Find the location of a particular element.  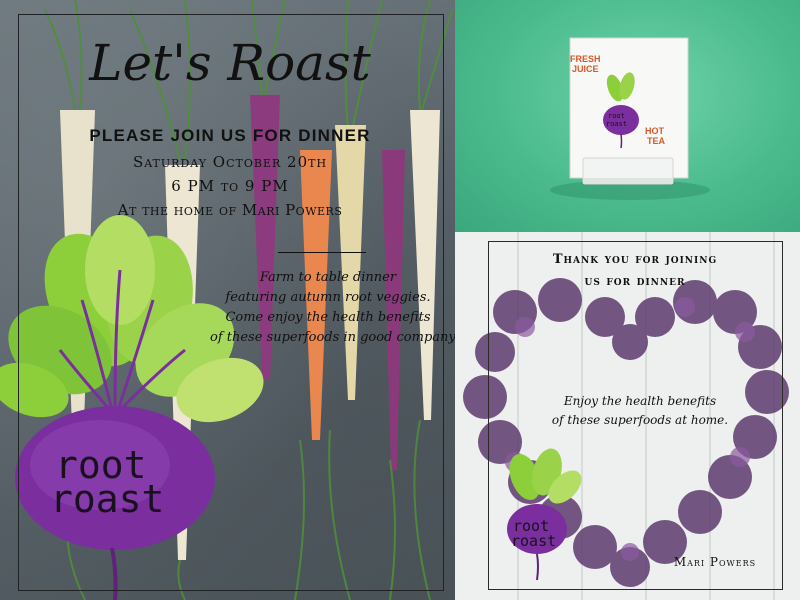

description-line: featuring autumn root veggies. is located at coordinates (328, 297).